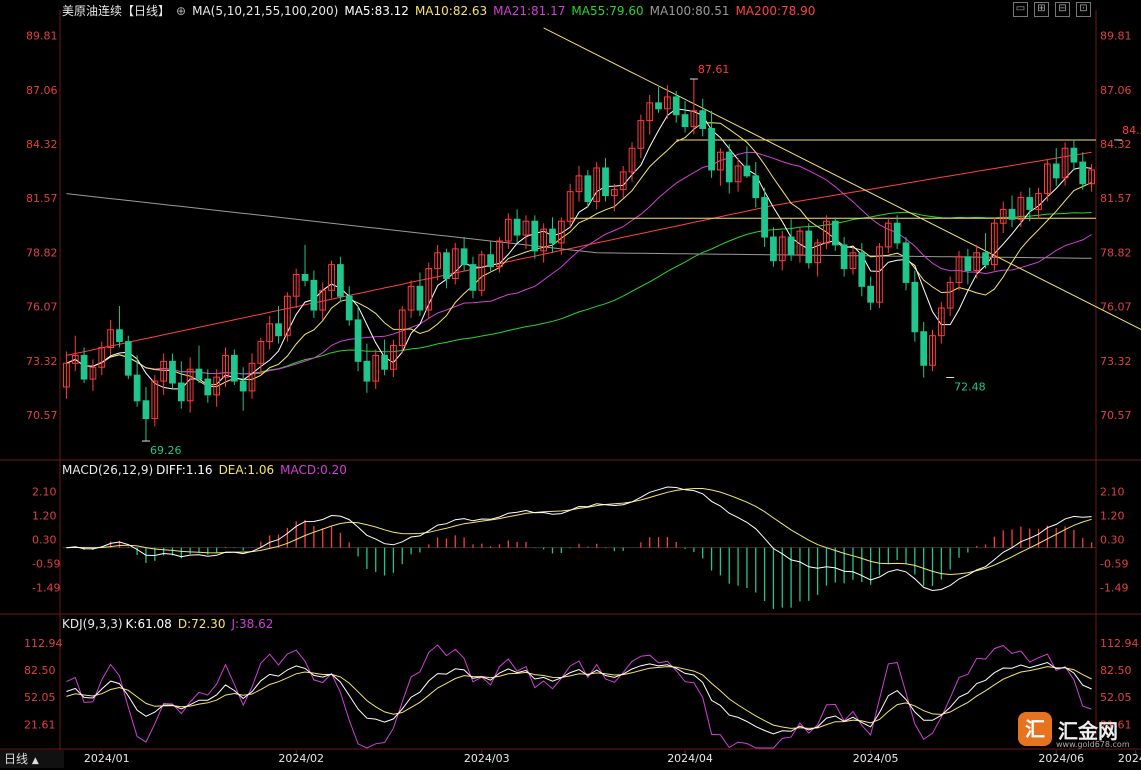 The image size is (1141, 770). Describe the element at coordinates (376, 11) in the screenshot. I see `ma5-value: MA5:83.12` at that location.